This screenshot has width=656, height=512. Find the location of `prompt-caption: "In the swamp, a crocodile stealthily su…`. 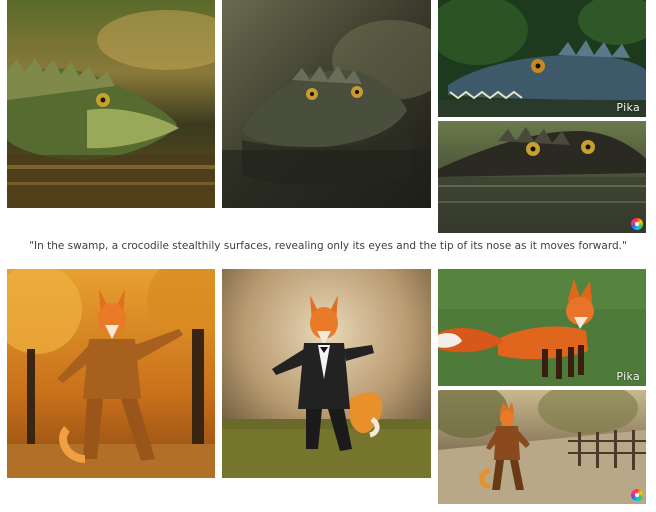

prompt-caption: "In the swamp, a crocodile stealthily su… is located at coordinates (328, 246).